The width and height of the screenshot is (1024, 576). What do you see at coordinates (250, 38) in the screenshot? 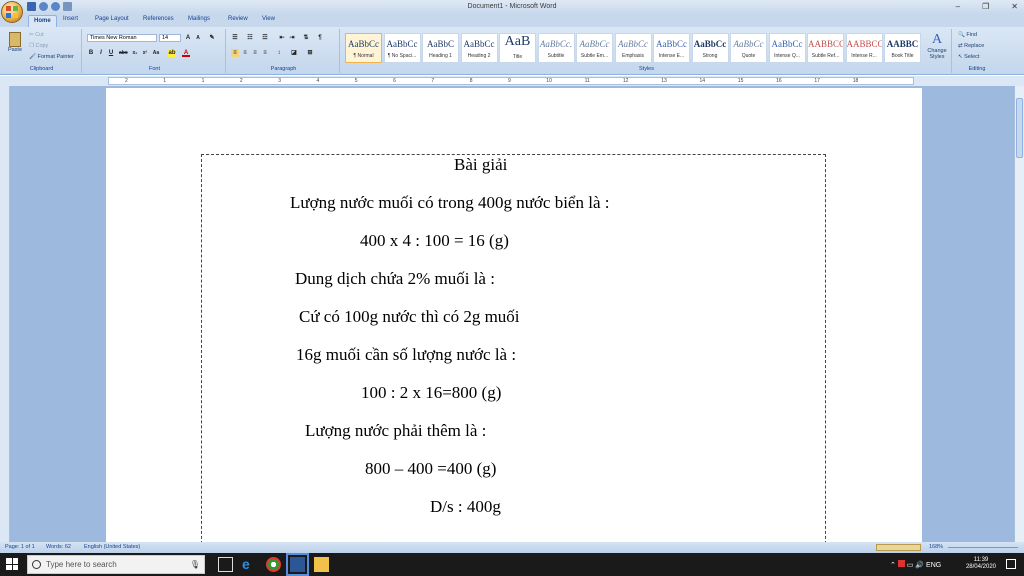
I see `numbering-icon: ☷` at bounding box center [250, 38].